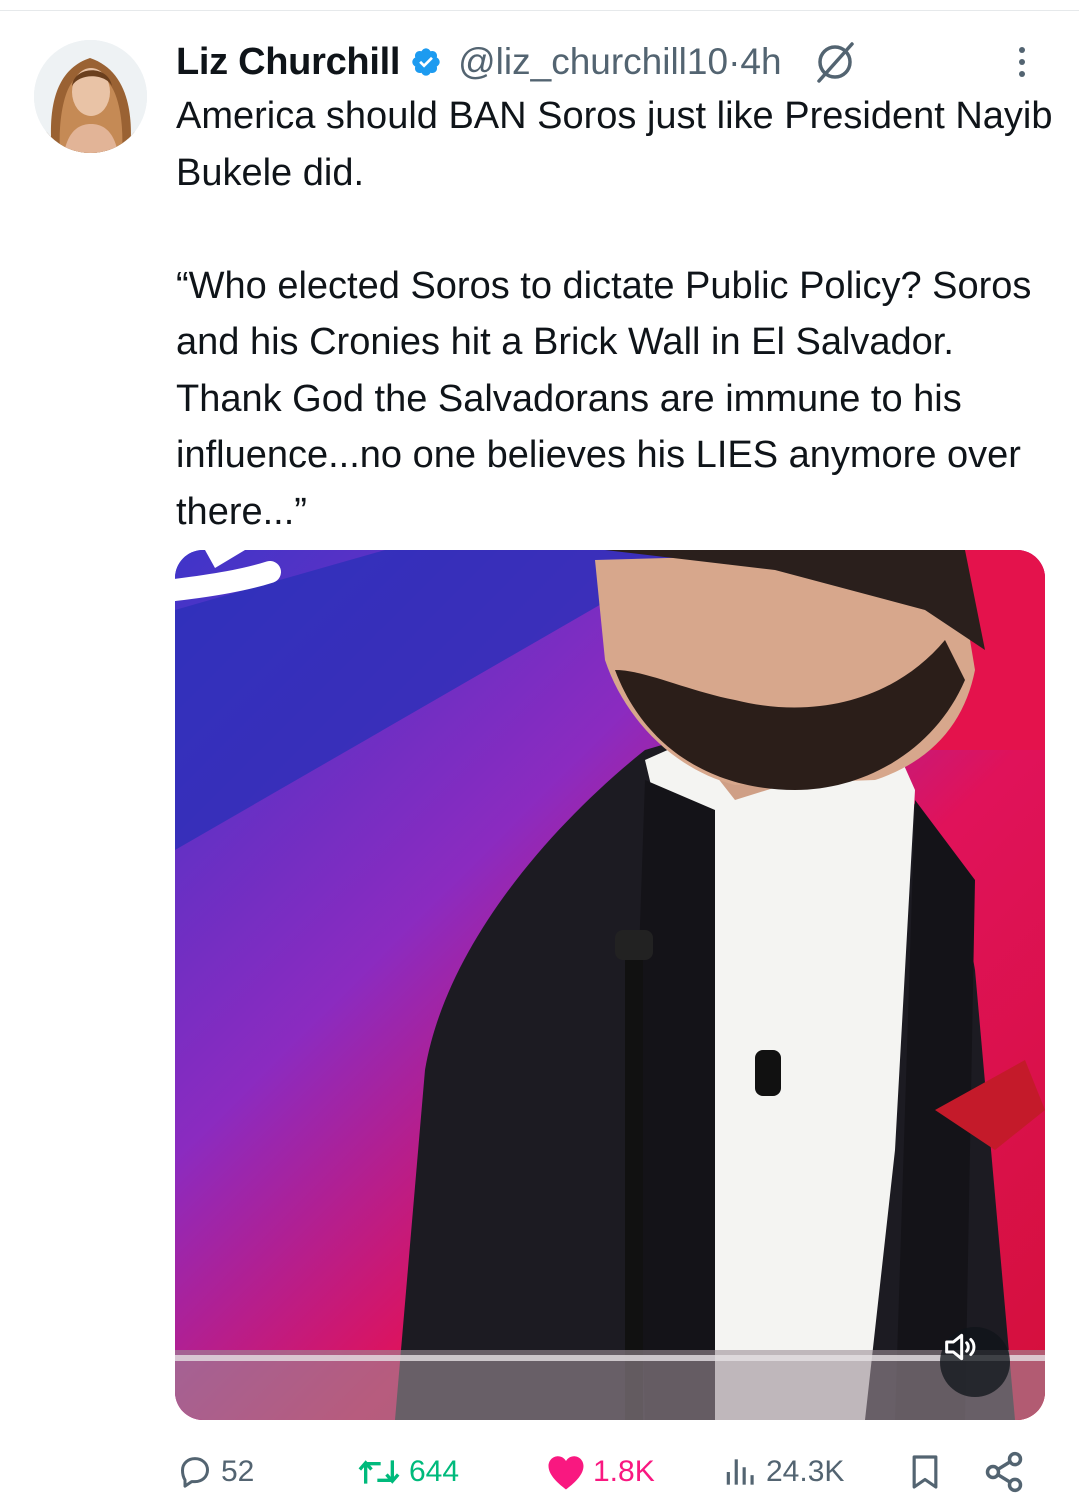 This screenshot has height=1511, width=1079. What do you see at coordinates (539, 10) in the screenshot?
I see `top-divider` at bounding box center [539, 10].